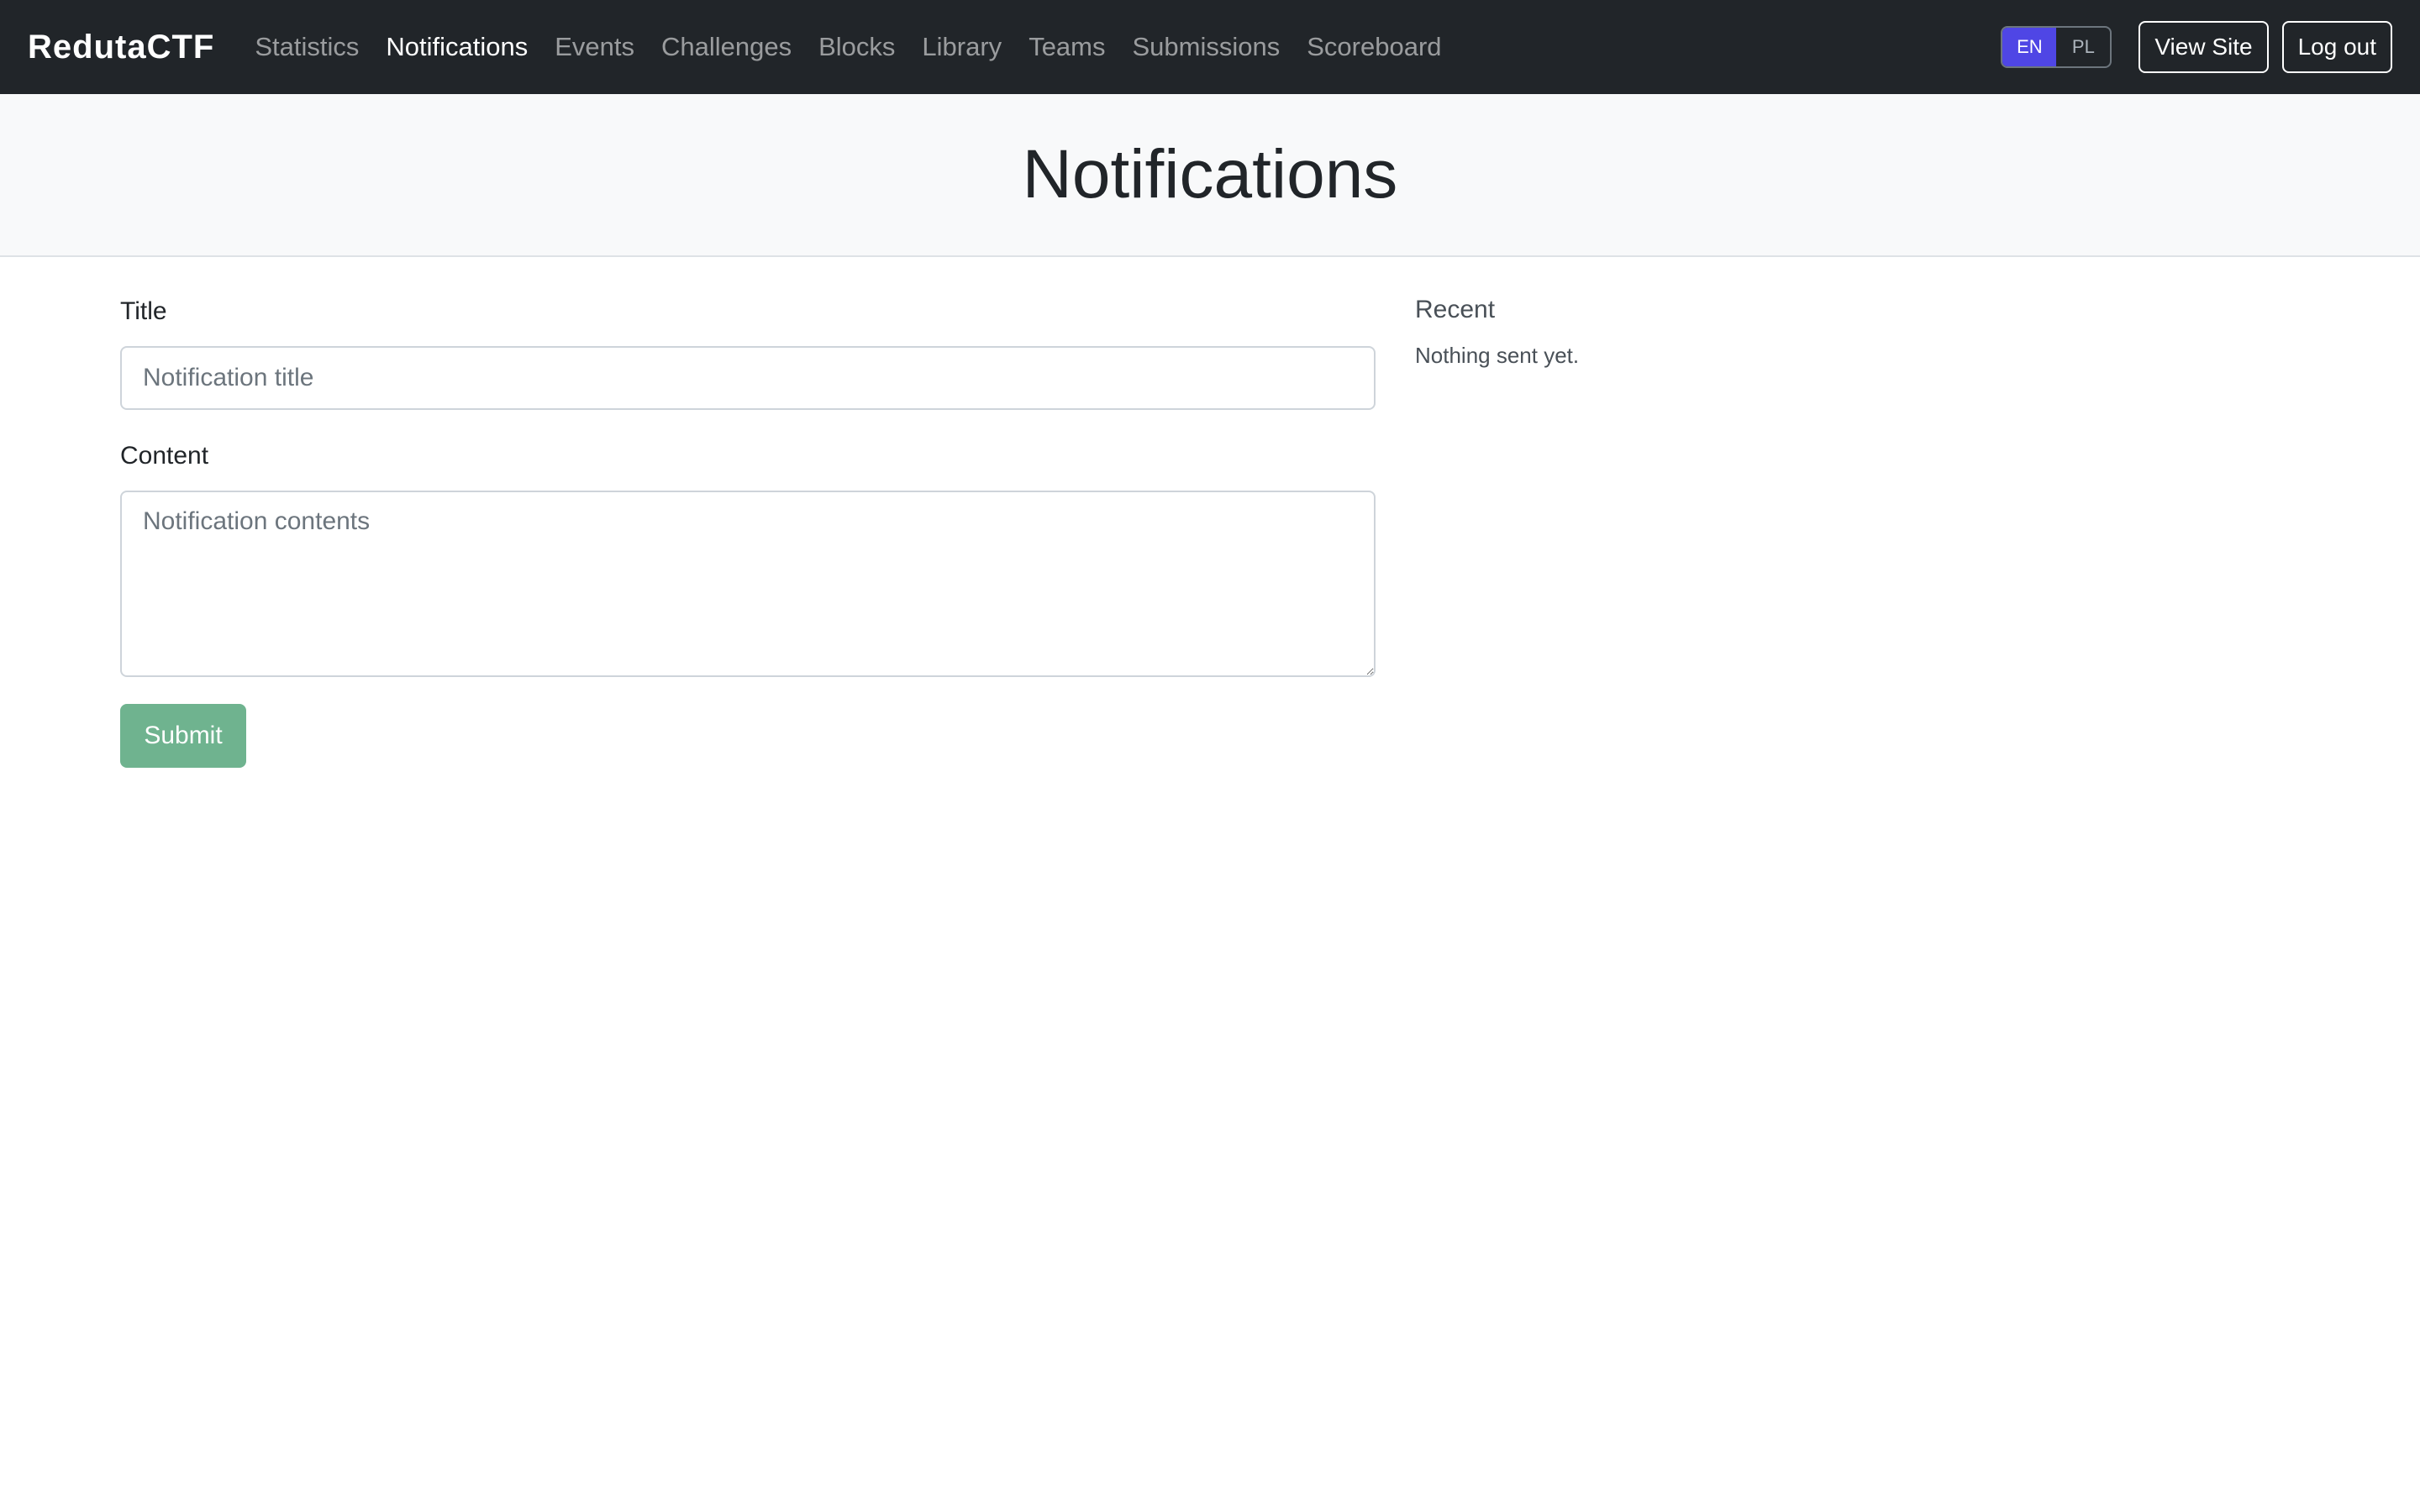 The height and width of the screenshot is (1512, 2420). What do you see at coordinates (962, 47) in the screenshot?
I see `nav-item-library: Library` at bounding box center [962, 47].